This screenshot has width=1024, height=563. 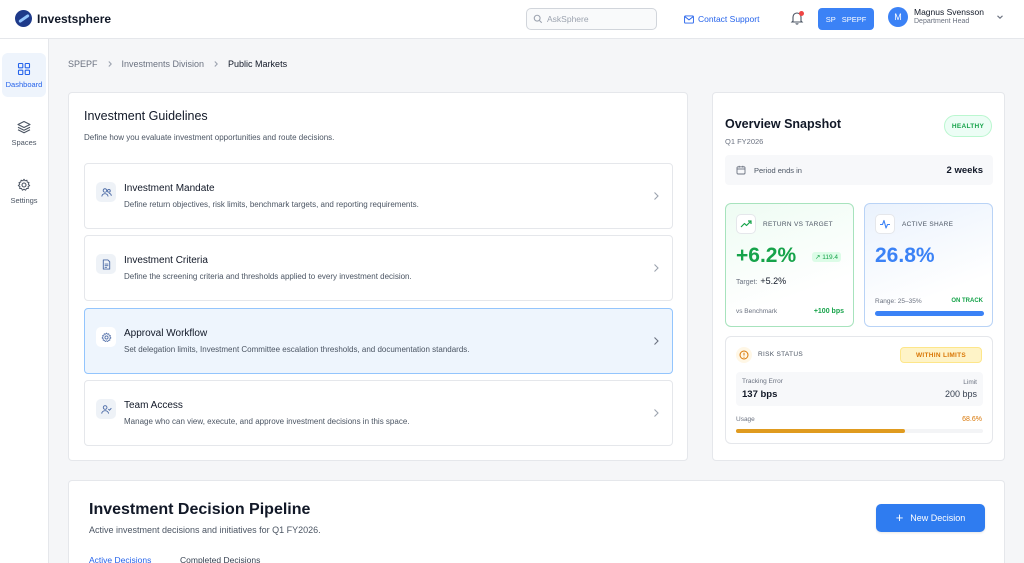 I want to click on notification-dot, so click(x=801, y=13).